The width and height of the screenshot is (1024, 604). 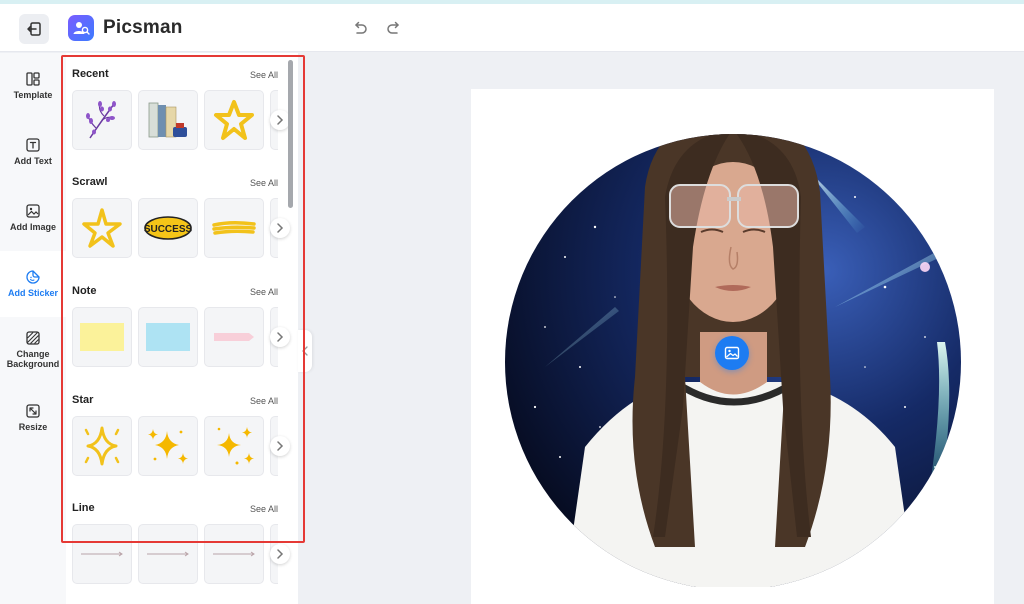 I want to click on nav-add-sticker: Add Sticker, so click(x=33, y=284).